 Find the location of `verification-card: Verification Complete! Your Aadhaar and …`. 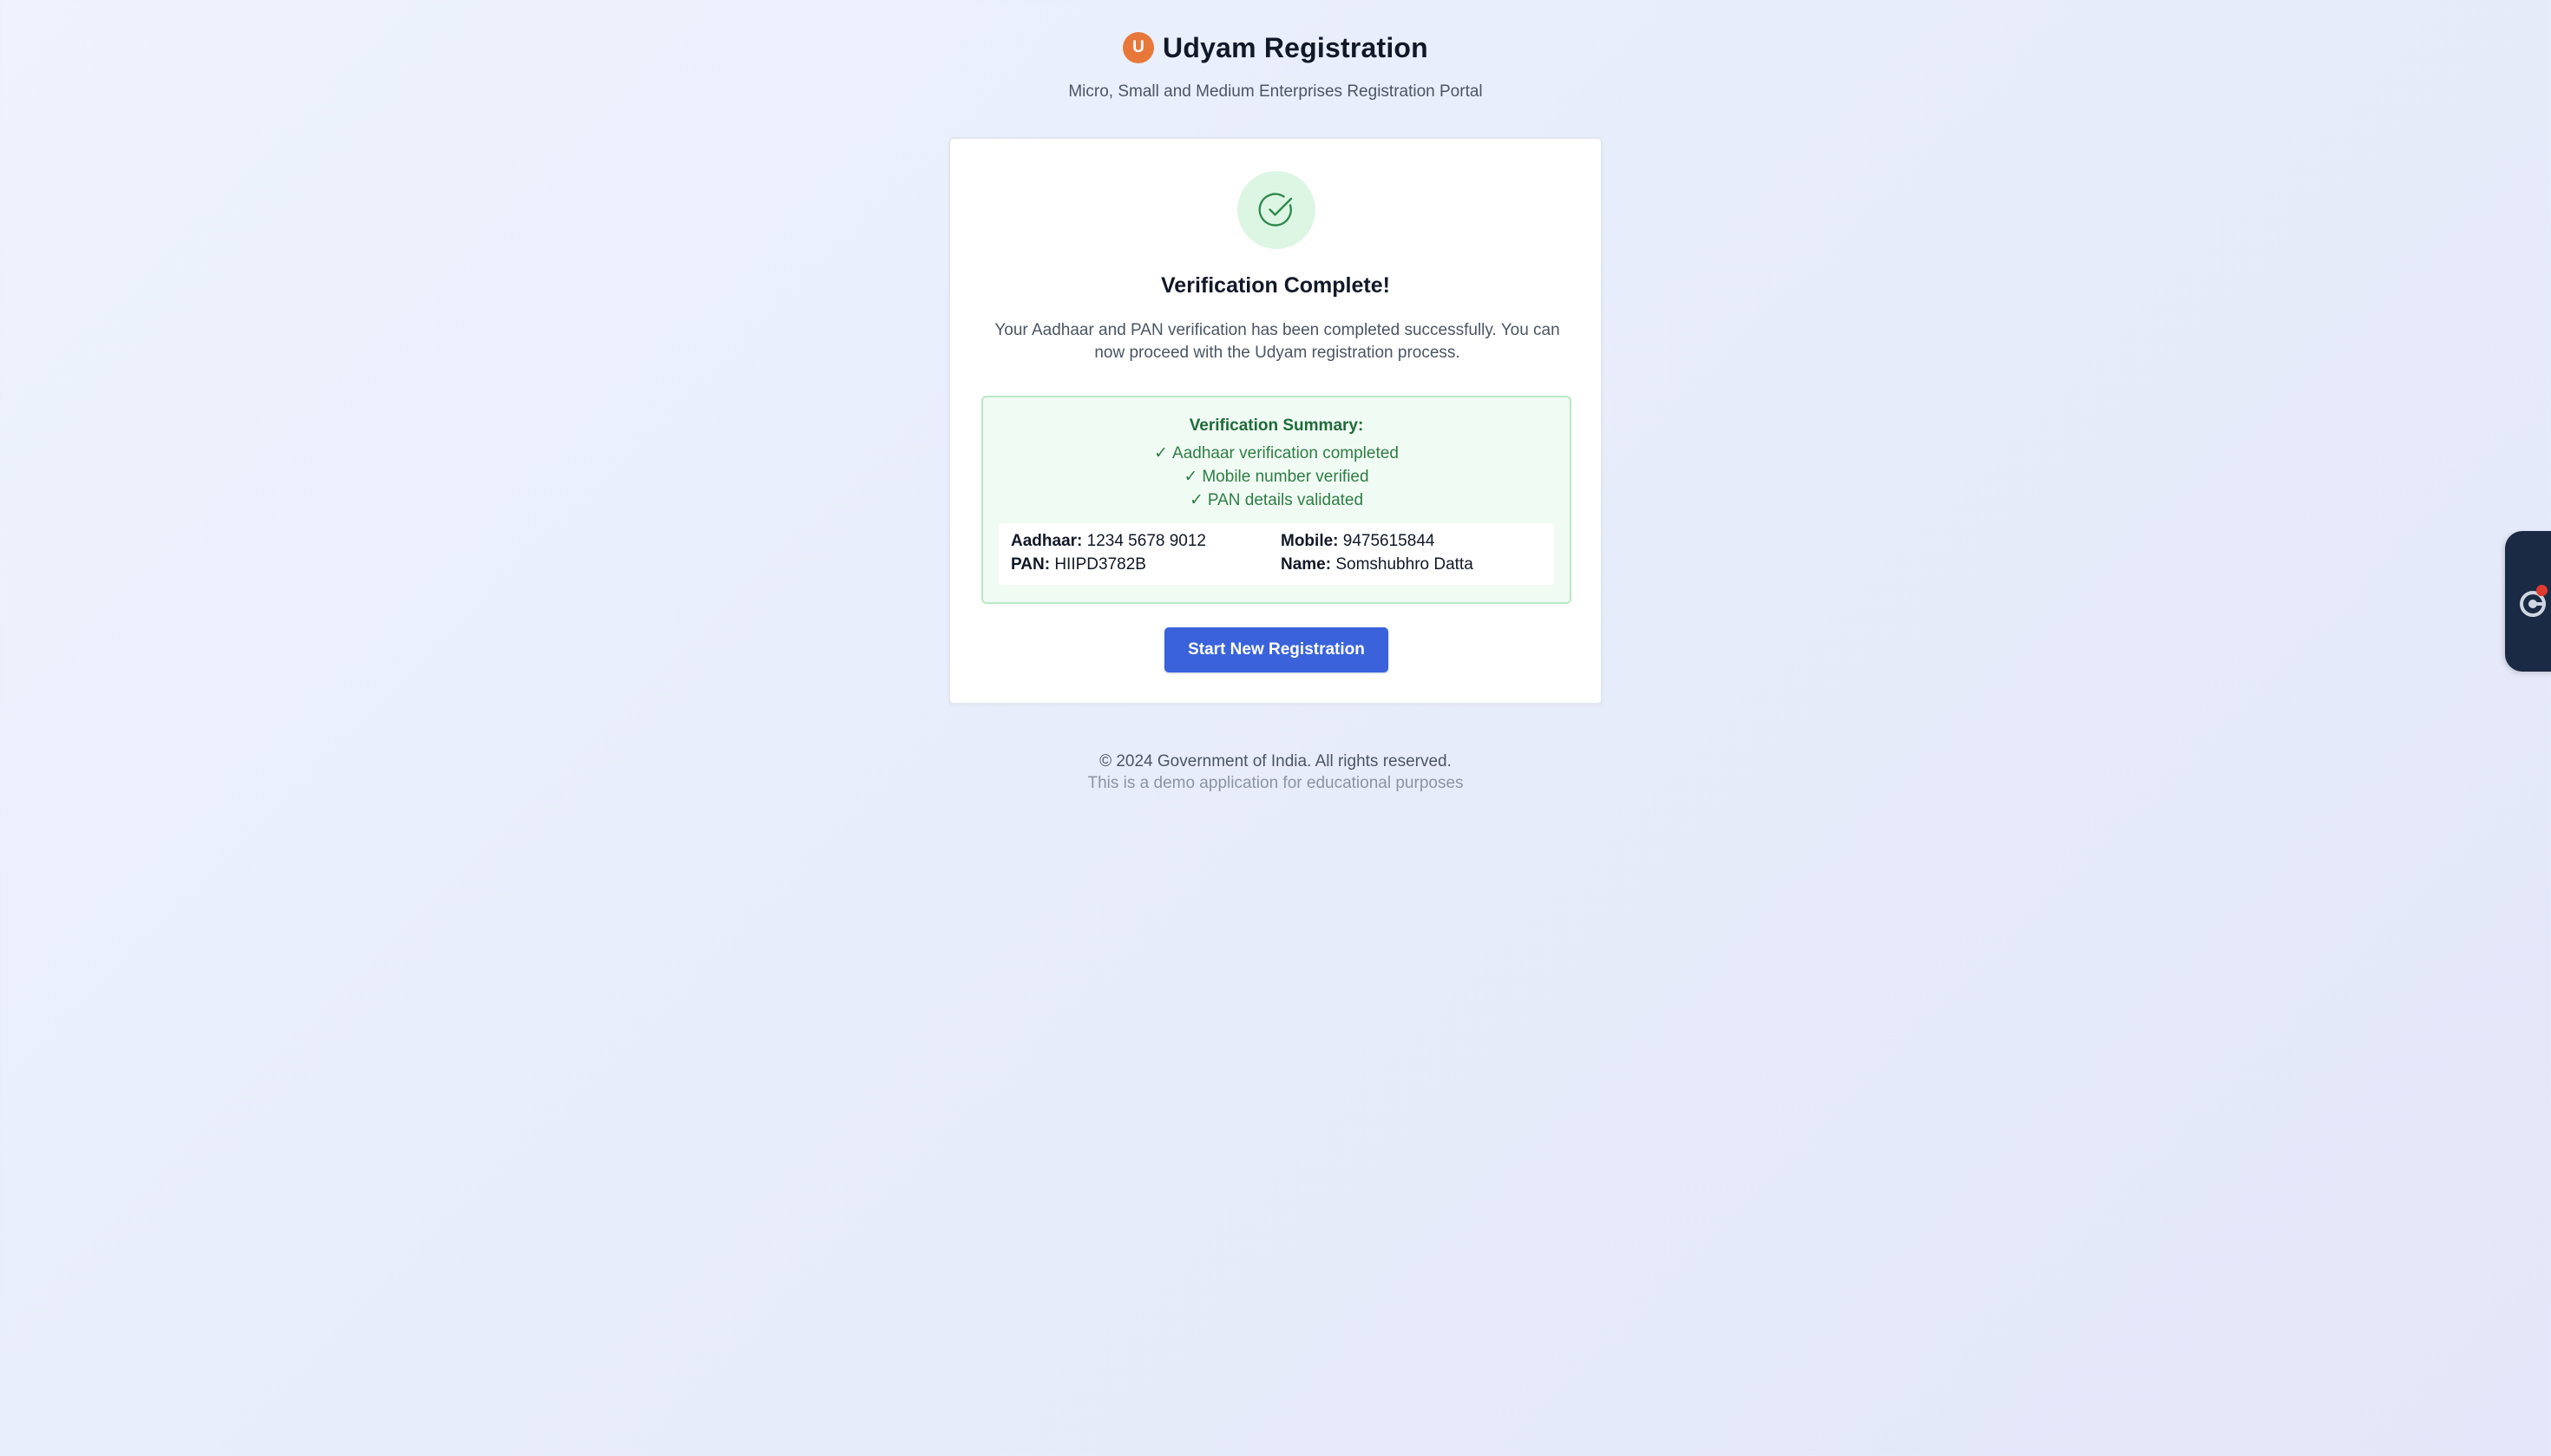

verification-card: Verification Complete! Your Aadhaar and … is located at coordinates (1275, 421).